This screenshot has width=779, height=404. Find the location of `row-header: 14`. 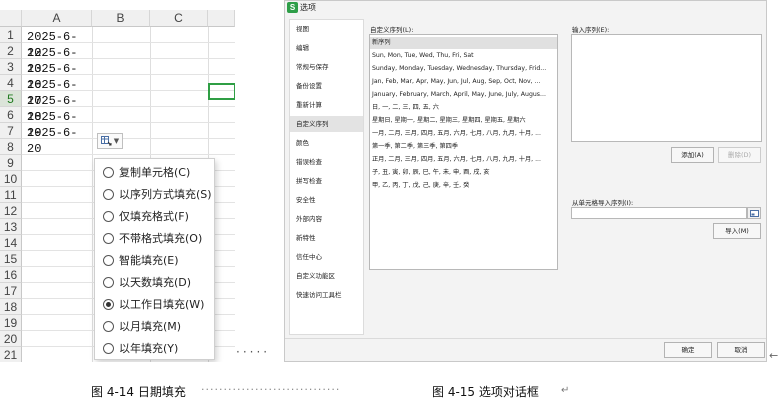

row-header: 14 is located at coordinates (11, 243).